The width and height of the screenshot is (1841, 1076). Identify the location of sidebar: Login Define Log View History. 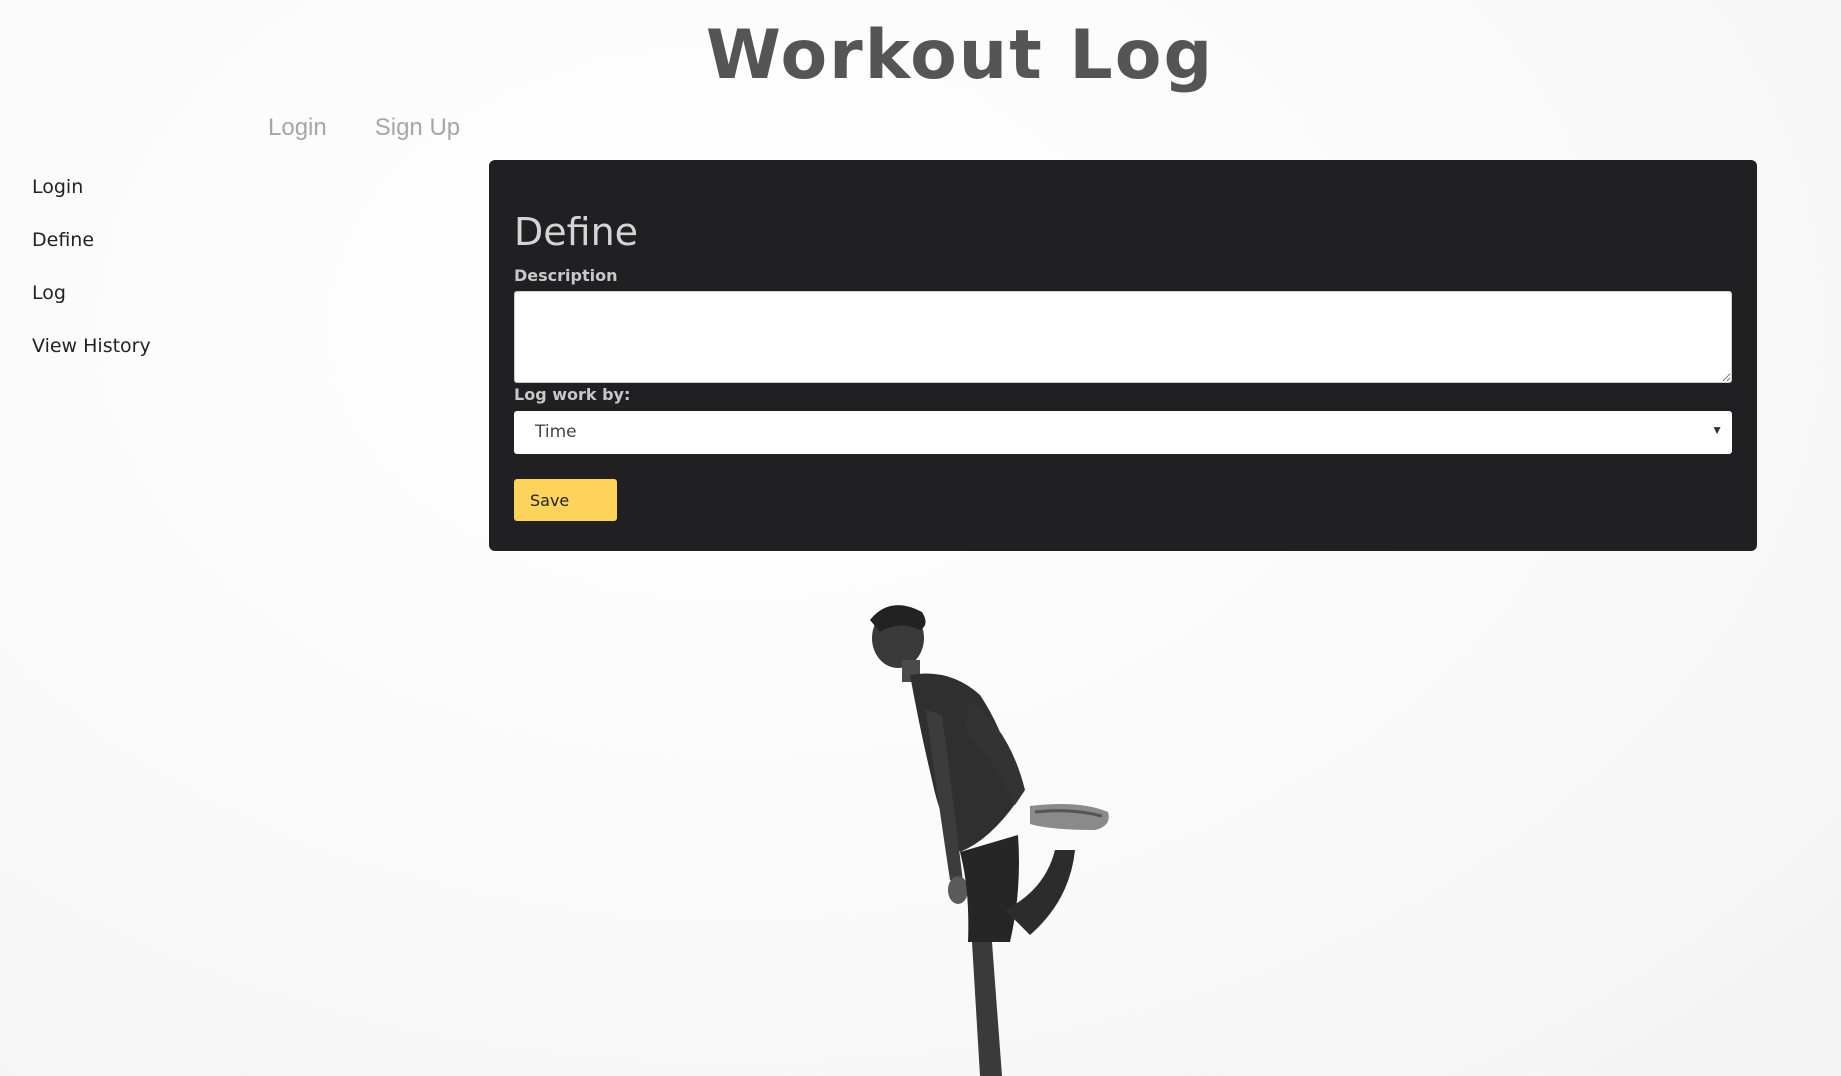
(91, 278).